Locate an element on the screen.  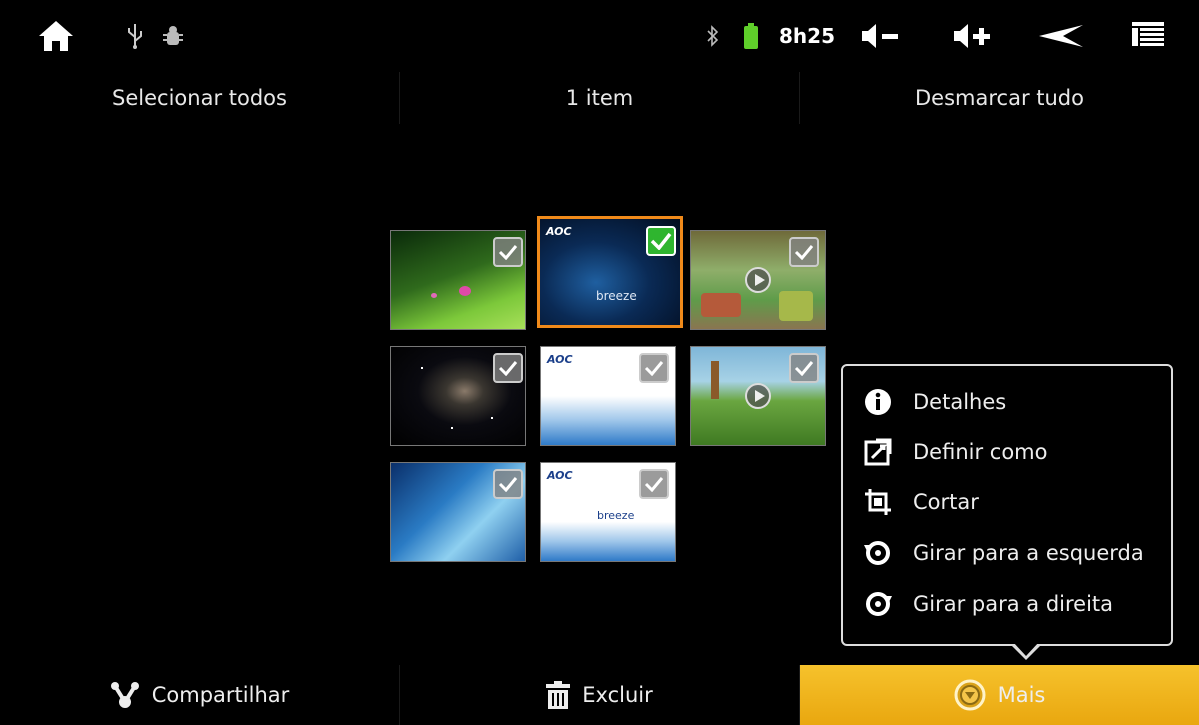
delete-label: Excluir is located at coordinates (617, 695).